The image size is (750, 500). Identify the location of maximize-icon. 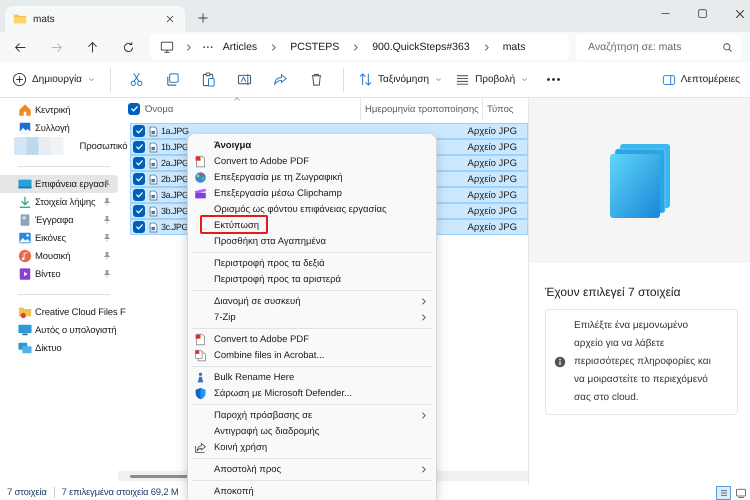
(702, 13).